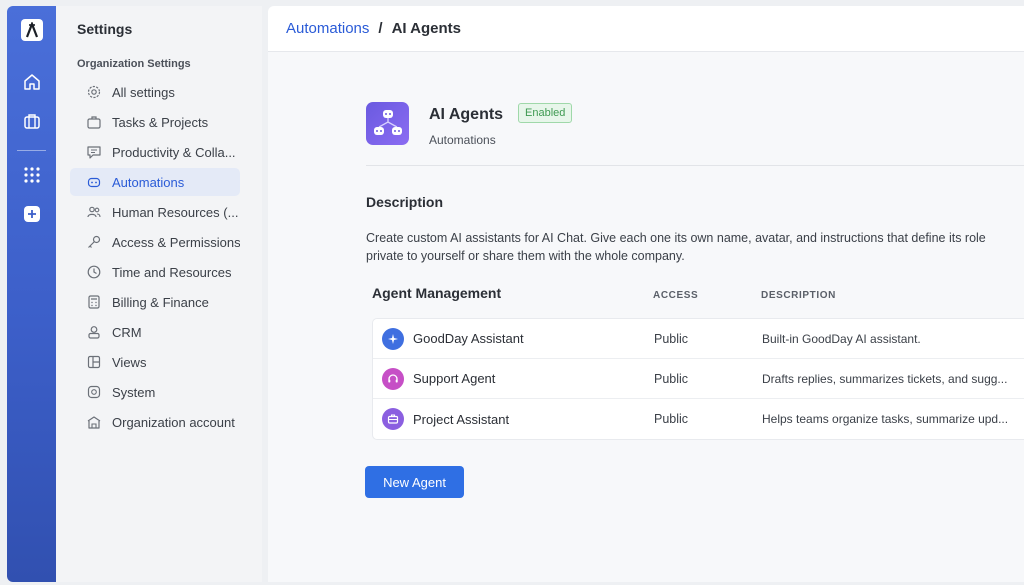 This screenshot has width=1024, height=585. I want to click on sidebar-title: Settings, so click(105, 29).